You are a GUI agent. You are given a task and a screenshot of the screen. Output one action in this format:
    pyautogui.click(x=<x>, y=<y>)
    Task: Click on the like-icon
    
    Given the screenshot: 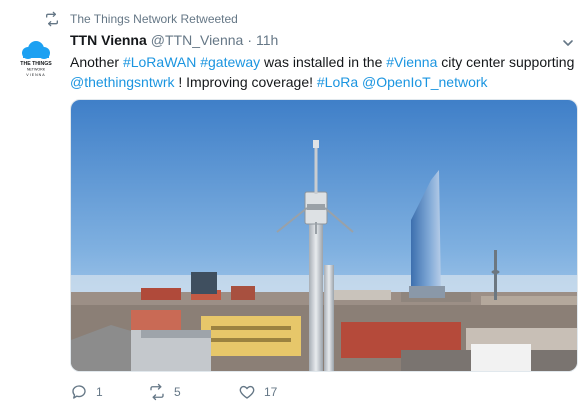 What is the action you would take?
    pyautogui.click(x=247, y=392)
    